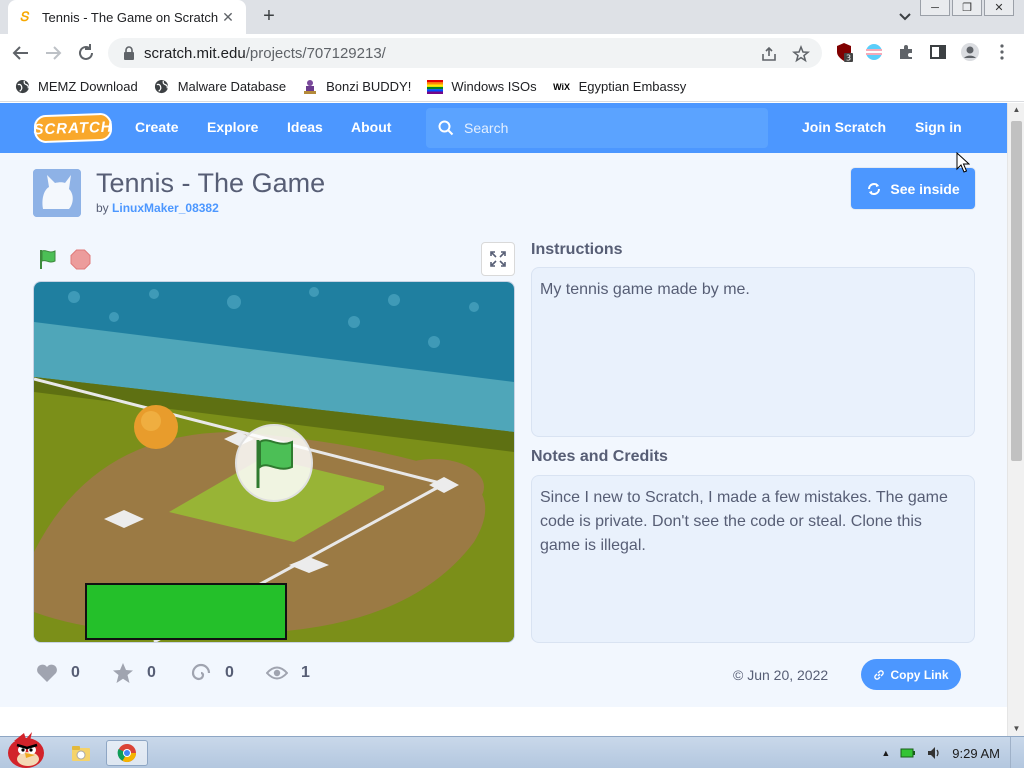 This screenshot has height=768, width=1024. Describe the element at coordinates (53, 53) in the screenshot. I see `forward-arrow-icon` at that location.